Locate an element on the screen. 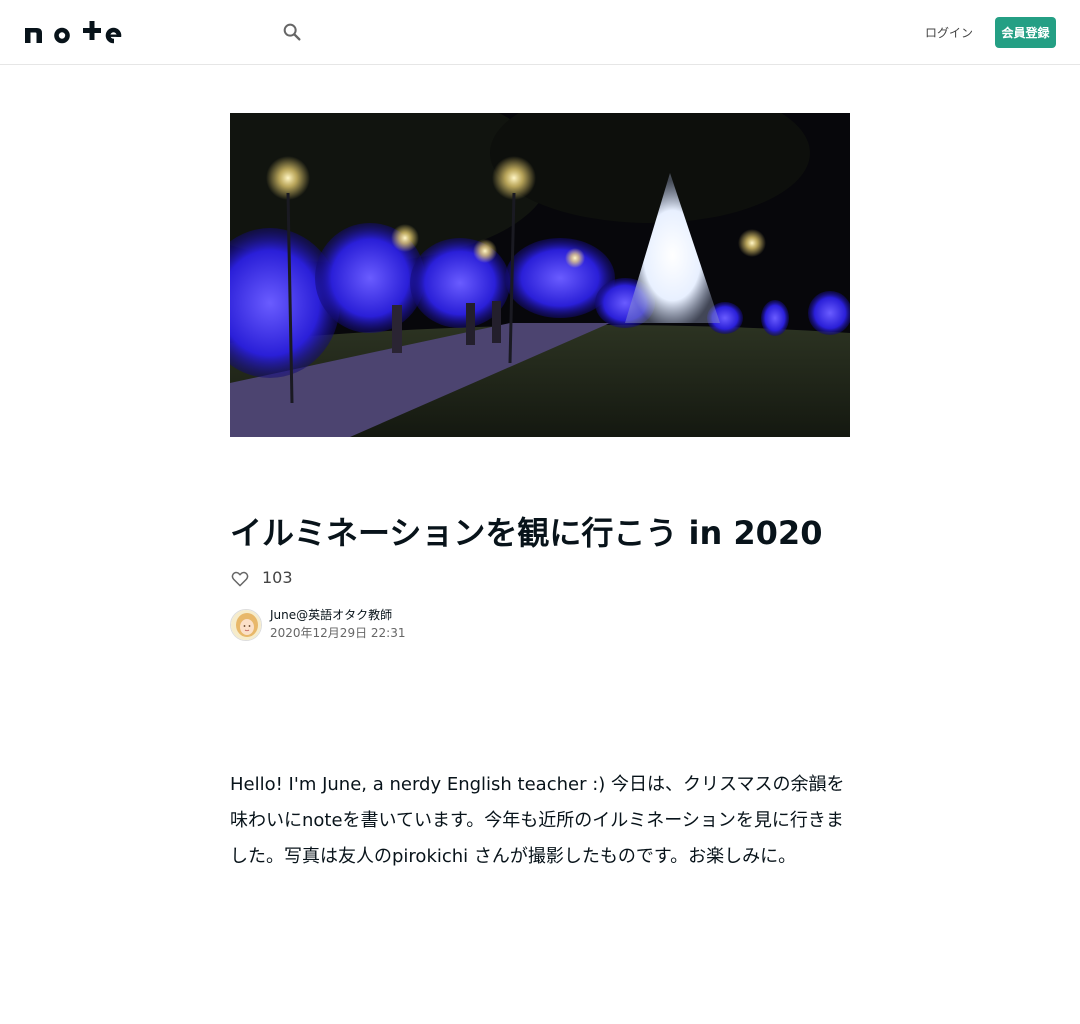 The height and width of the screenshot is (1024, 1080). avatar is located at coordinates (246, 624).